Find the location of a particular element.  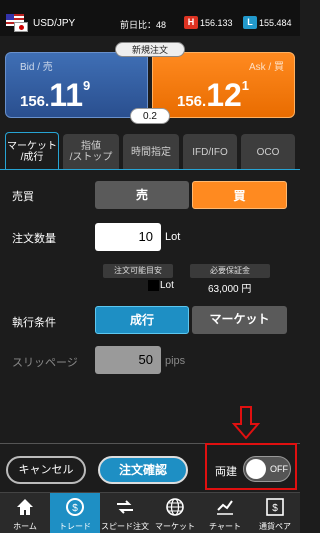

tab-label: IFD/IFO is located at coordinates (210, 152).